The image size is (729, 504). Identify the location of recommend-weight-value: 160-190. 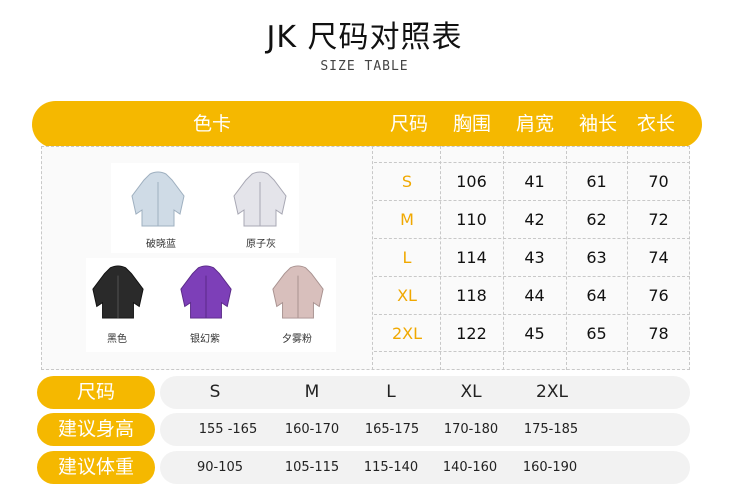
(550, 467).